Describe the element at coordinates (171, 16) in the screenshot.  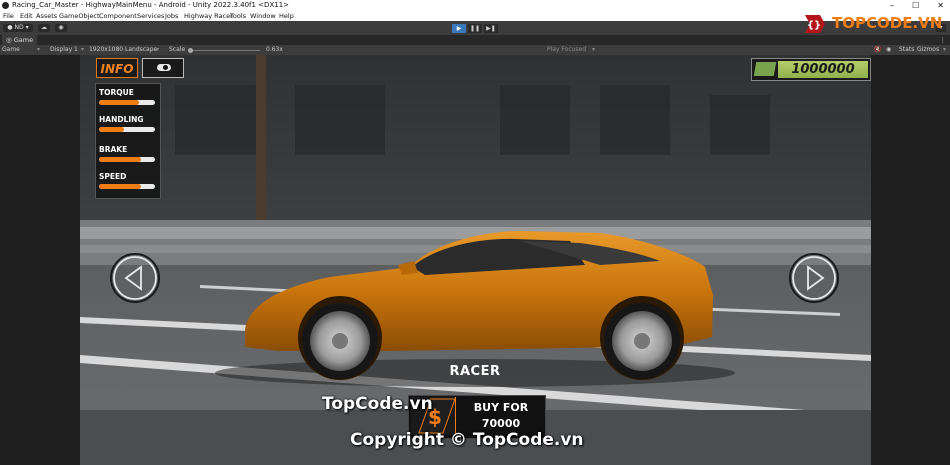
I see `menu-jobs: Jobs` at that location.